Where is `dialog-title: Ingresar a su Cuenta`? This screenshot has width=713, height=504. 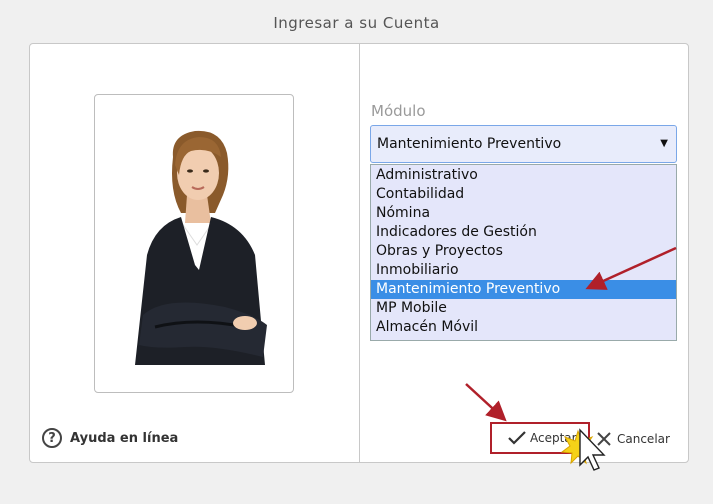
dialog-title: Ingresar a su Cuenta is located at coordinates (356, 23).